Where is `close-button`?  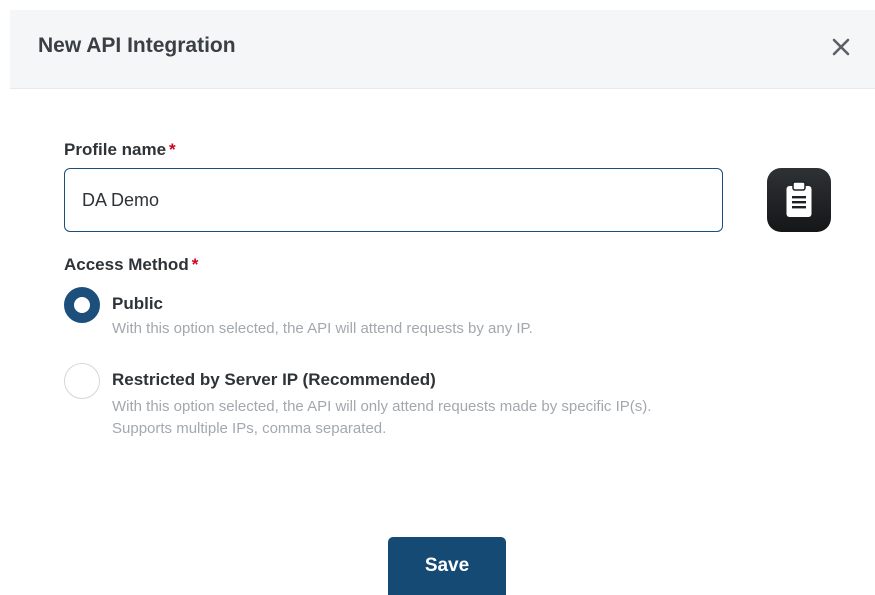 close-button is located at coordinates (841, 47).